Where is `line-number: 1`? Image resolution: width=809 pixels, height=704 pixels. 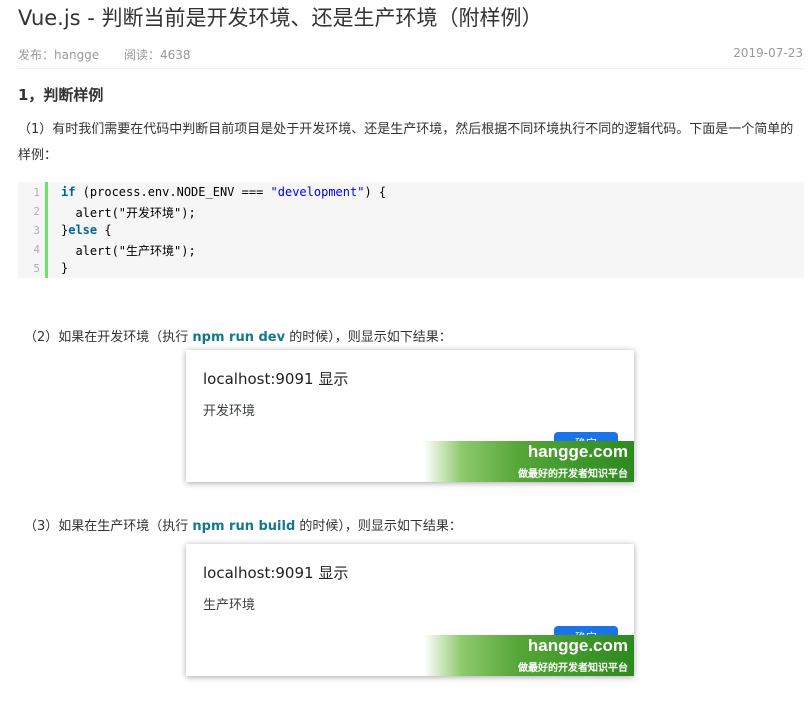
line-number: 1 is located at coordinates (36, 192).